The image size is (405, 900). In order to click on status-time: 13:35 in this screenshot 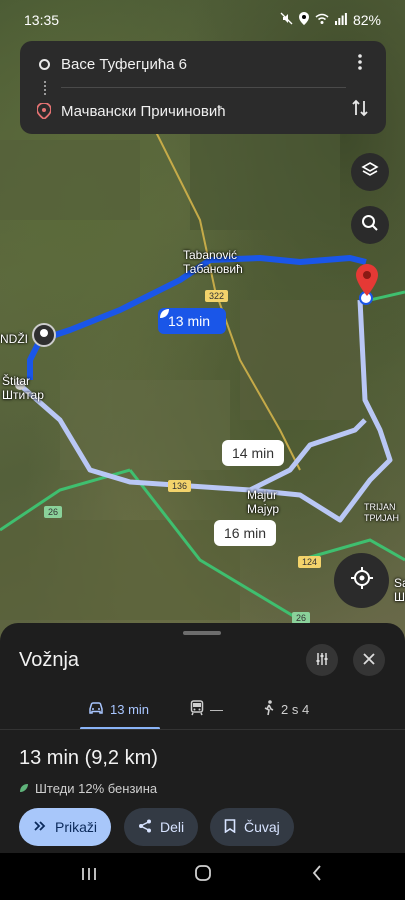, I will do `click(42, 20)`.